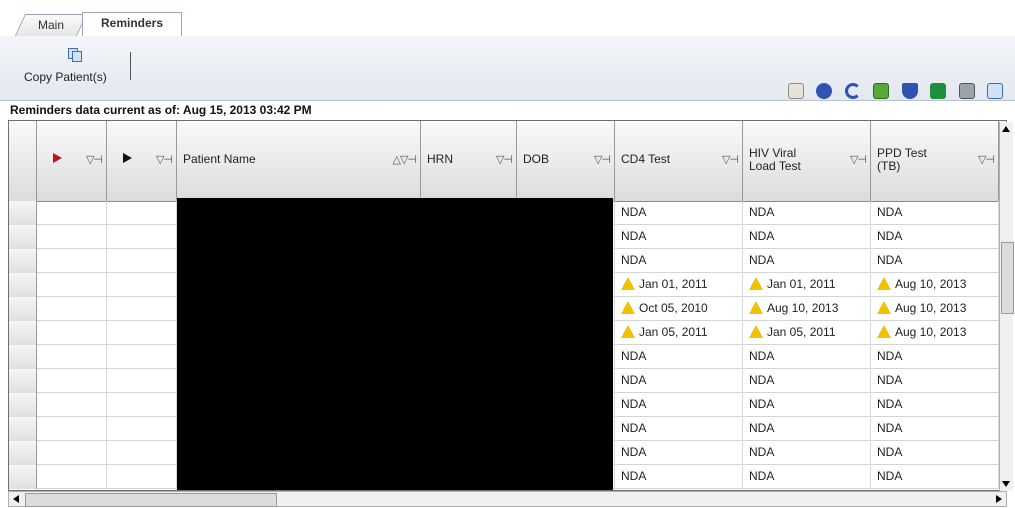 The height and width of the screenshot is (508, 1015). Describe the element at coordinates (566, 161) in the screenshot. I see `header-dob: DOB ▽⊣` at that location.